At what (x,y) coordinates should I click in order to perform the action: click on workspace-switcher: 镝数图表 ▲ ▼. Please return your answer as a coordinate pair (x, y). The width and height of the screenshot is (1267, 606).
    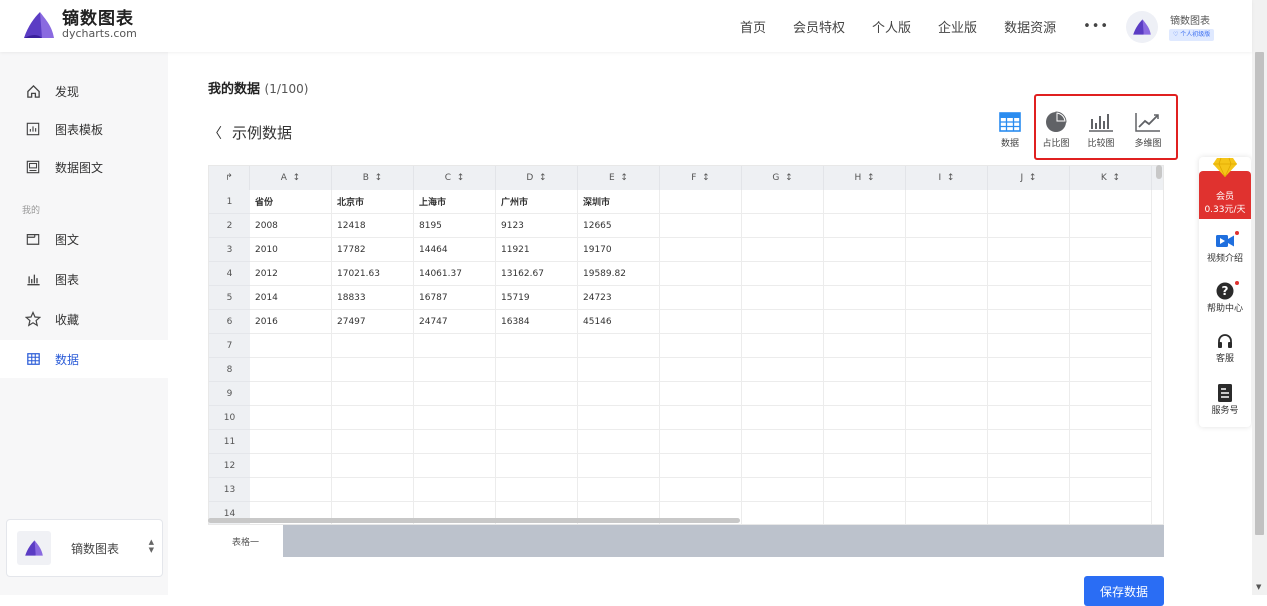
    Looking at the image, I should click on (84, 548).